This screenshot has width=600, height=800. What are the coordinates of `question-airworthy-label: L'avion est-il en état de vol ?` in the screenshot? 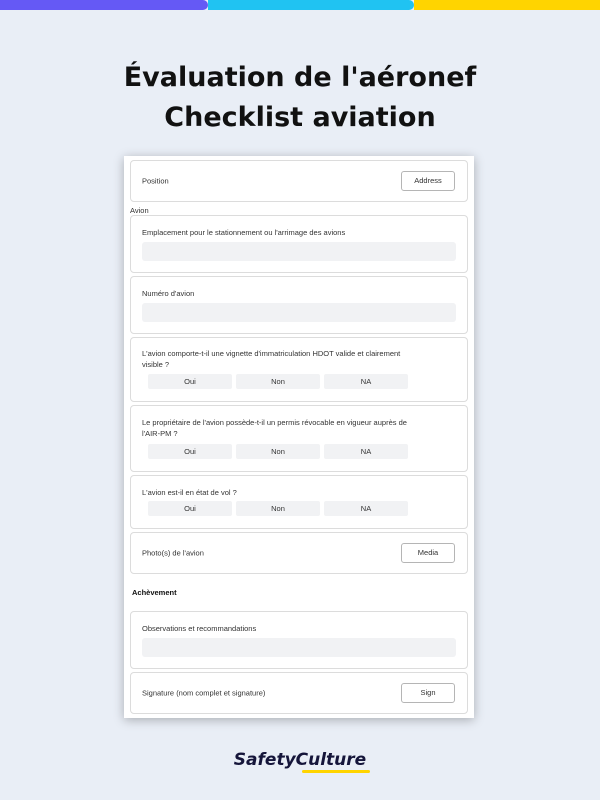 It's located at (189, 492).